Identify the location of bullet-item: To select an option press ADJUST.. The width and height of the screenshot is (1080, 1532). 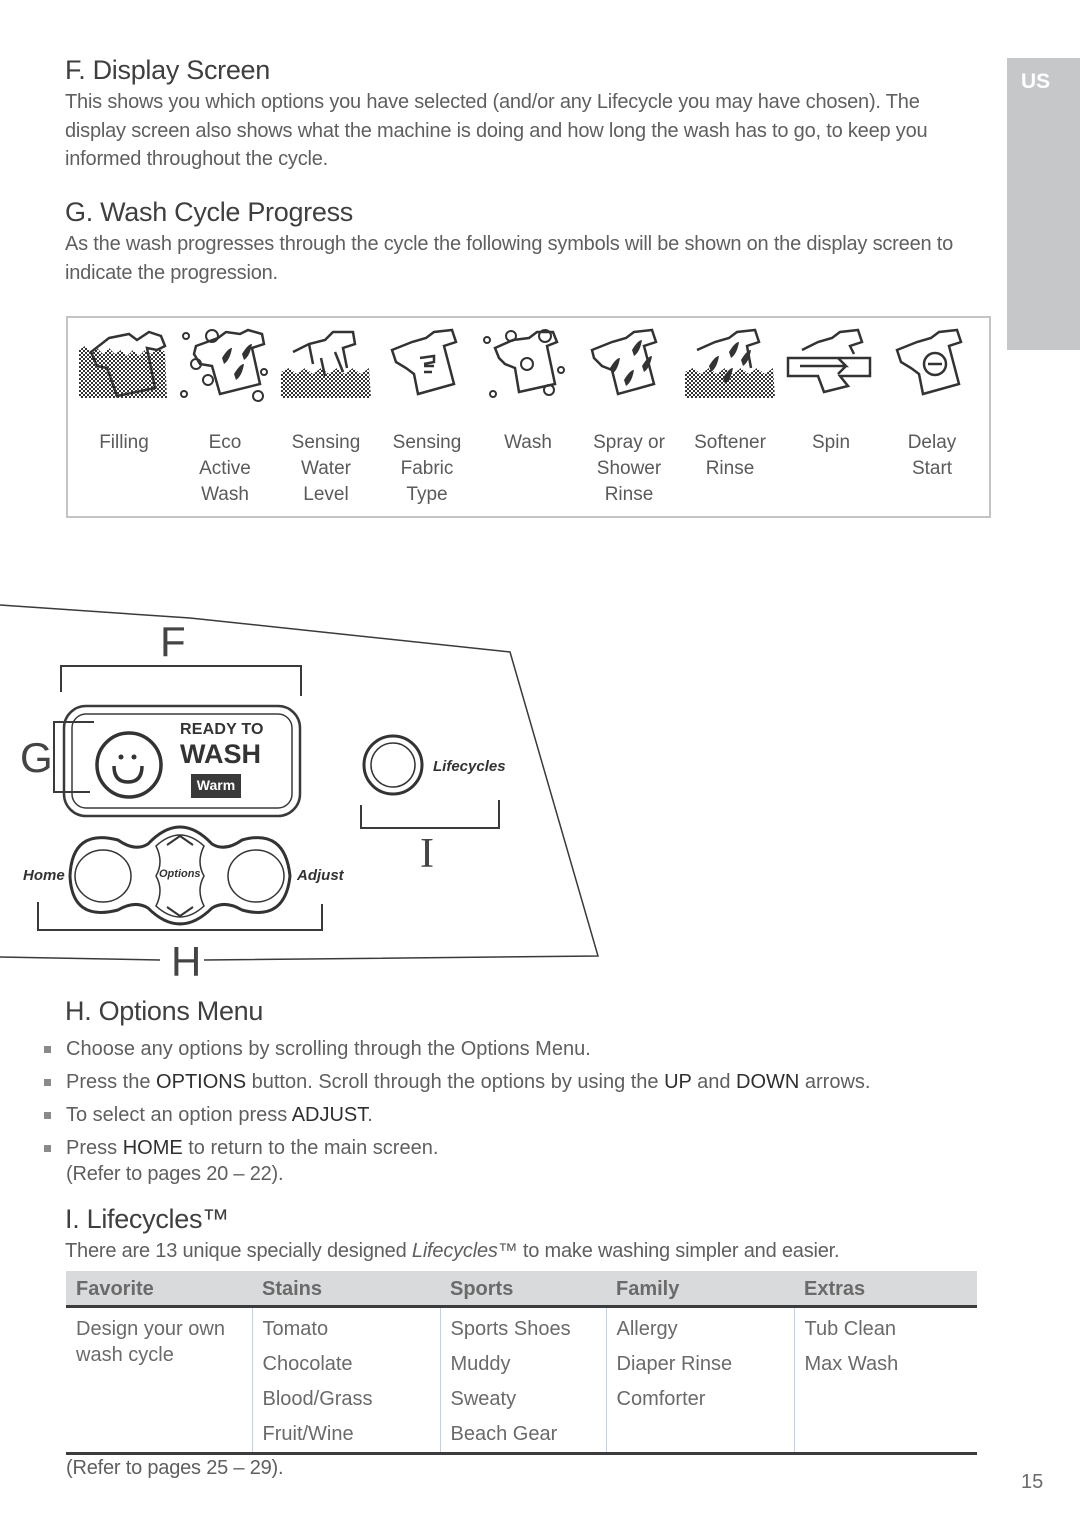
(520, 1115).